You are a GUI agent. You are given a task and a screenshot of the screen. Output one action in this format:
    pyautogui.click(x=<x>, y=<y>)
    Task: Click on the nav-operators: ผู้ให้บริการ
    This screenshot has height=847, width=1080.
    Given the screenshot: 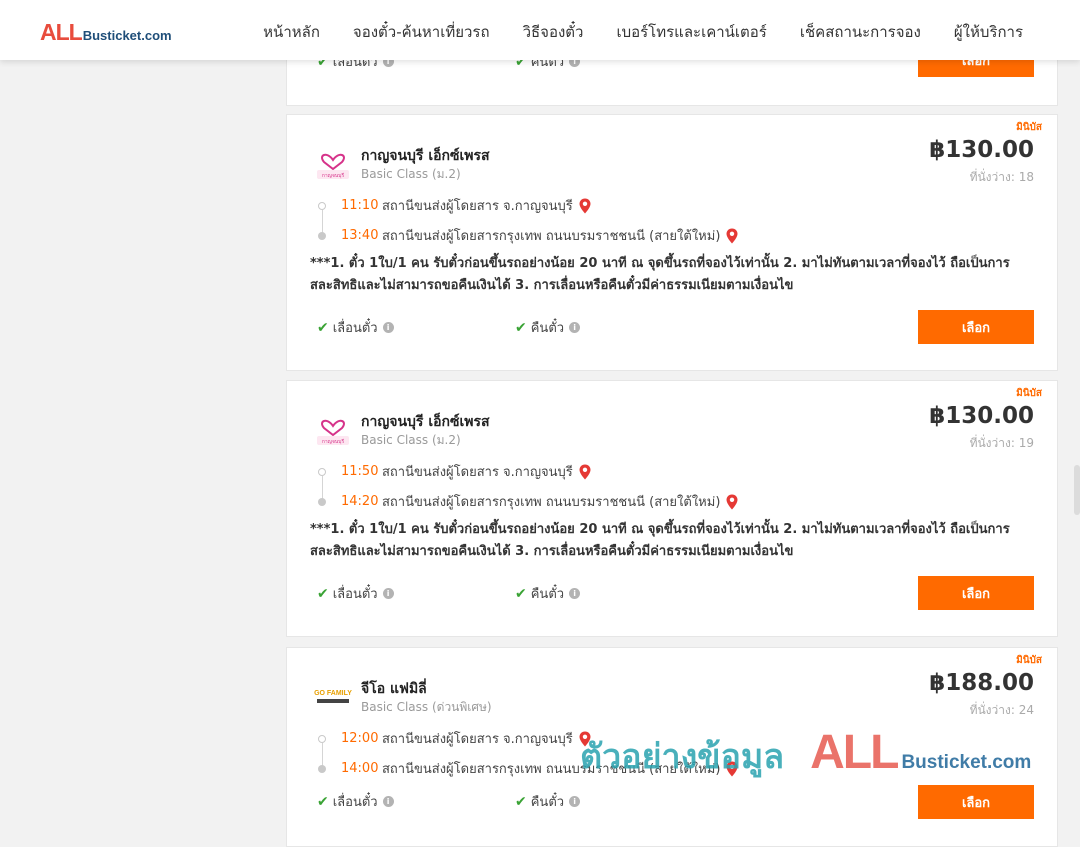 What is the action you would take?
    pyautogui.click(x=988, y=32)
    